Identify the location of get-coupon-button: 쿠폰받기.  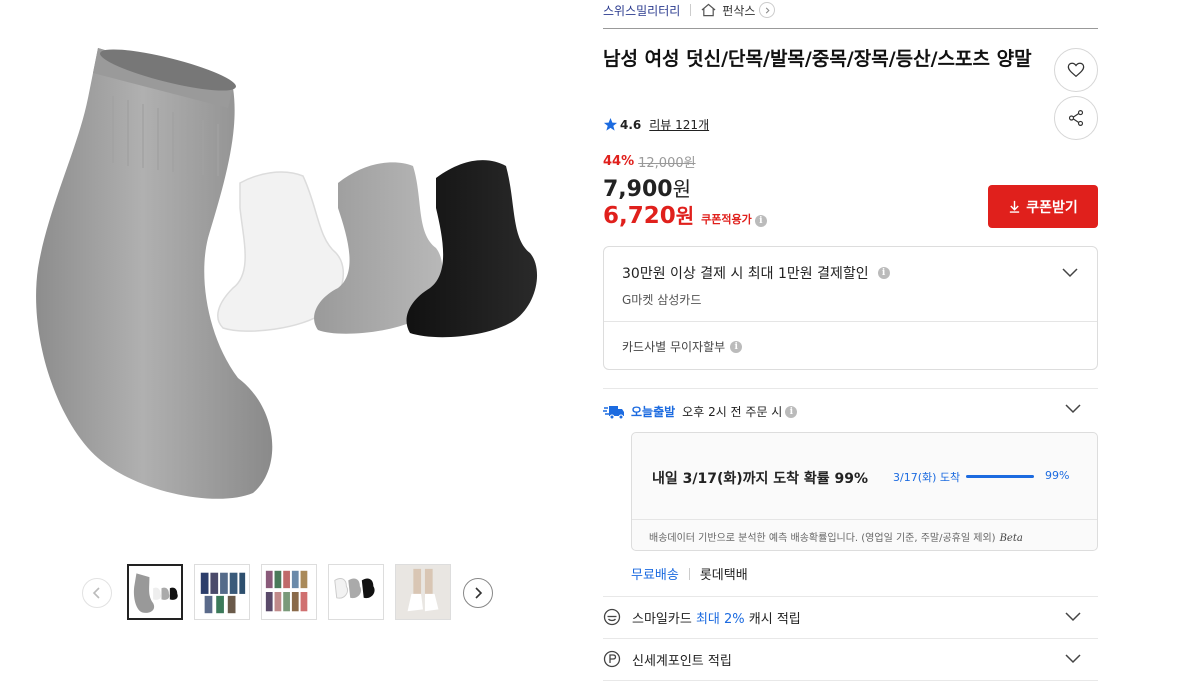
(1043, 206).